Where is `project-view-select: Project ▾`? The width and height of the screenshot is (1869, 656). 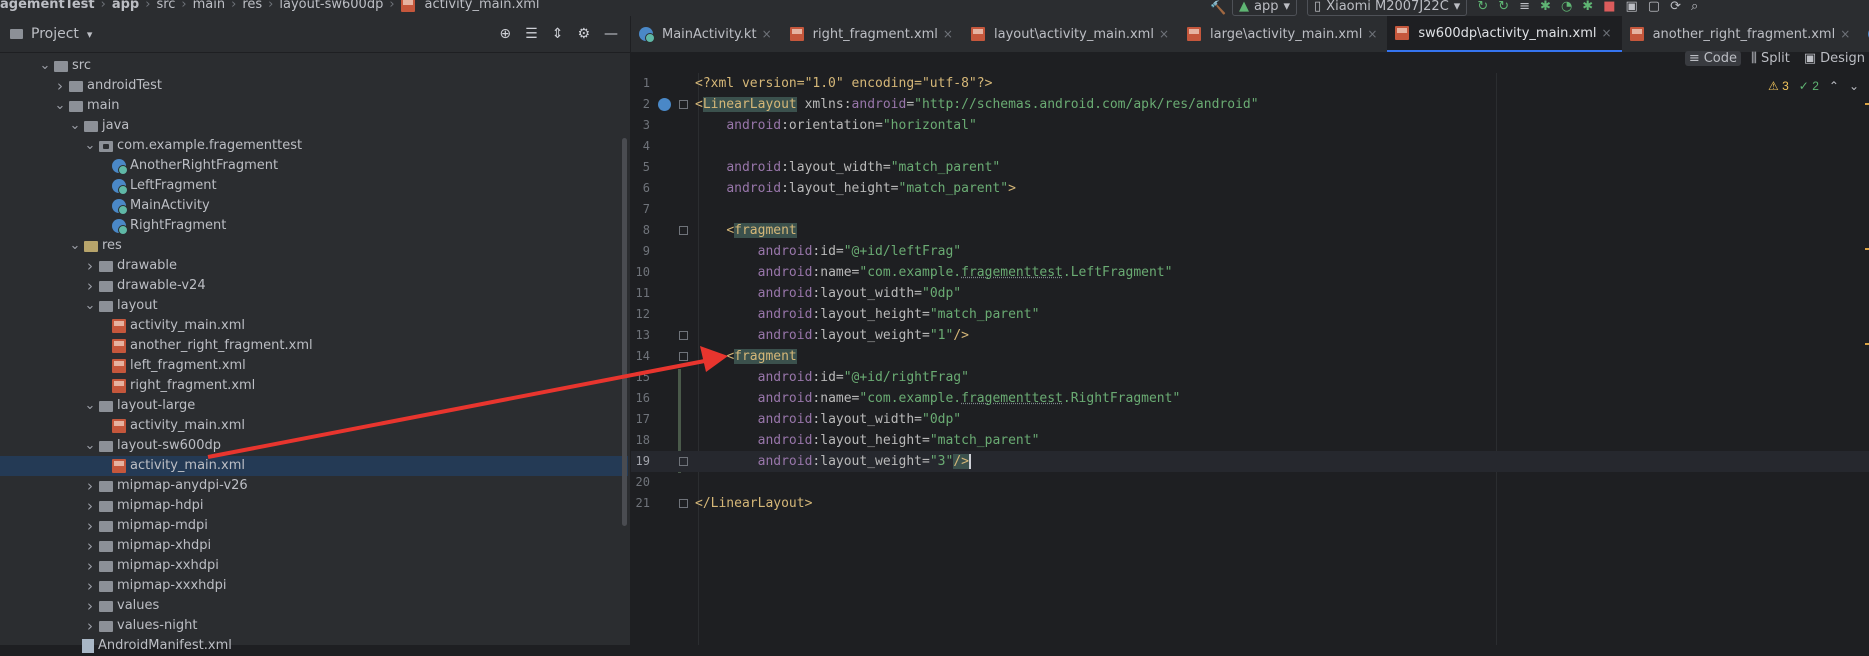
project-view-select: Project ▾ is located at coordinates (51, 34).